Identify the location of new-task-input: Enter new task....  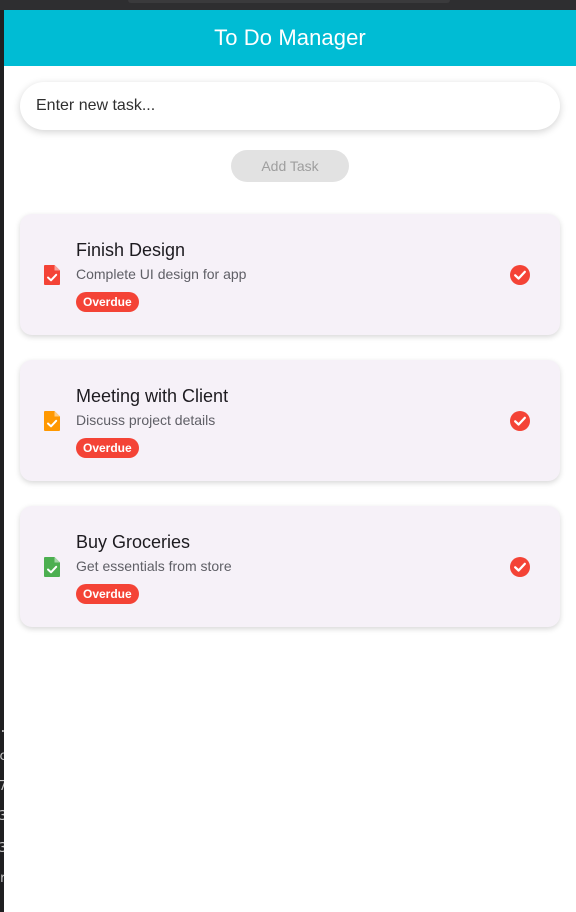
(290, 106).